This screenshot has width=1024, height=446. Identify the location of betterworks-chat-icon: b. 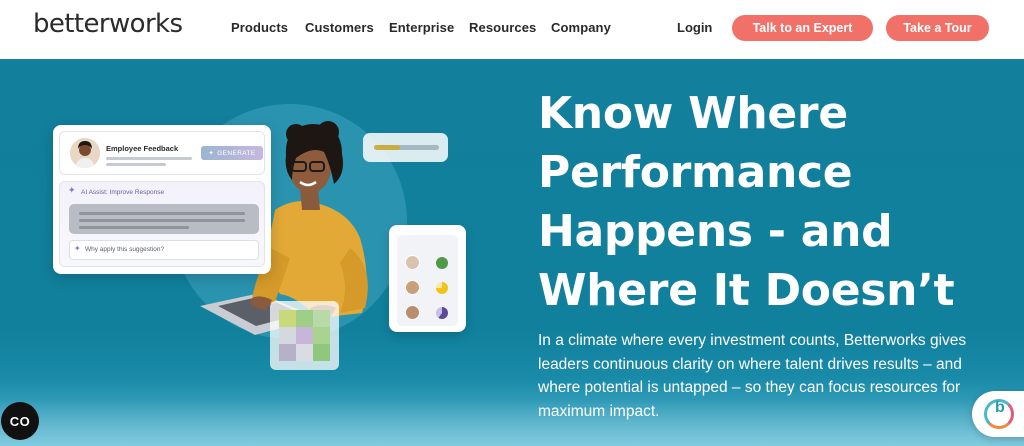
(999, 414).